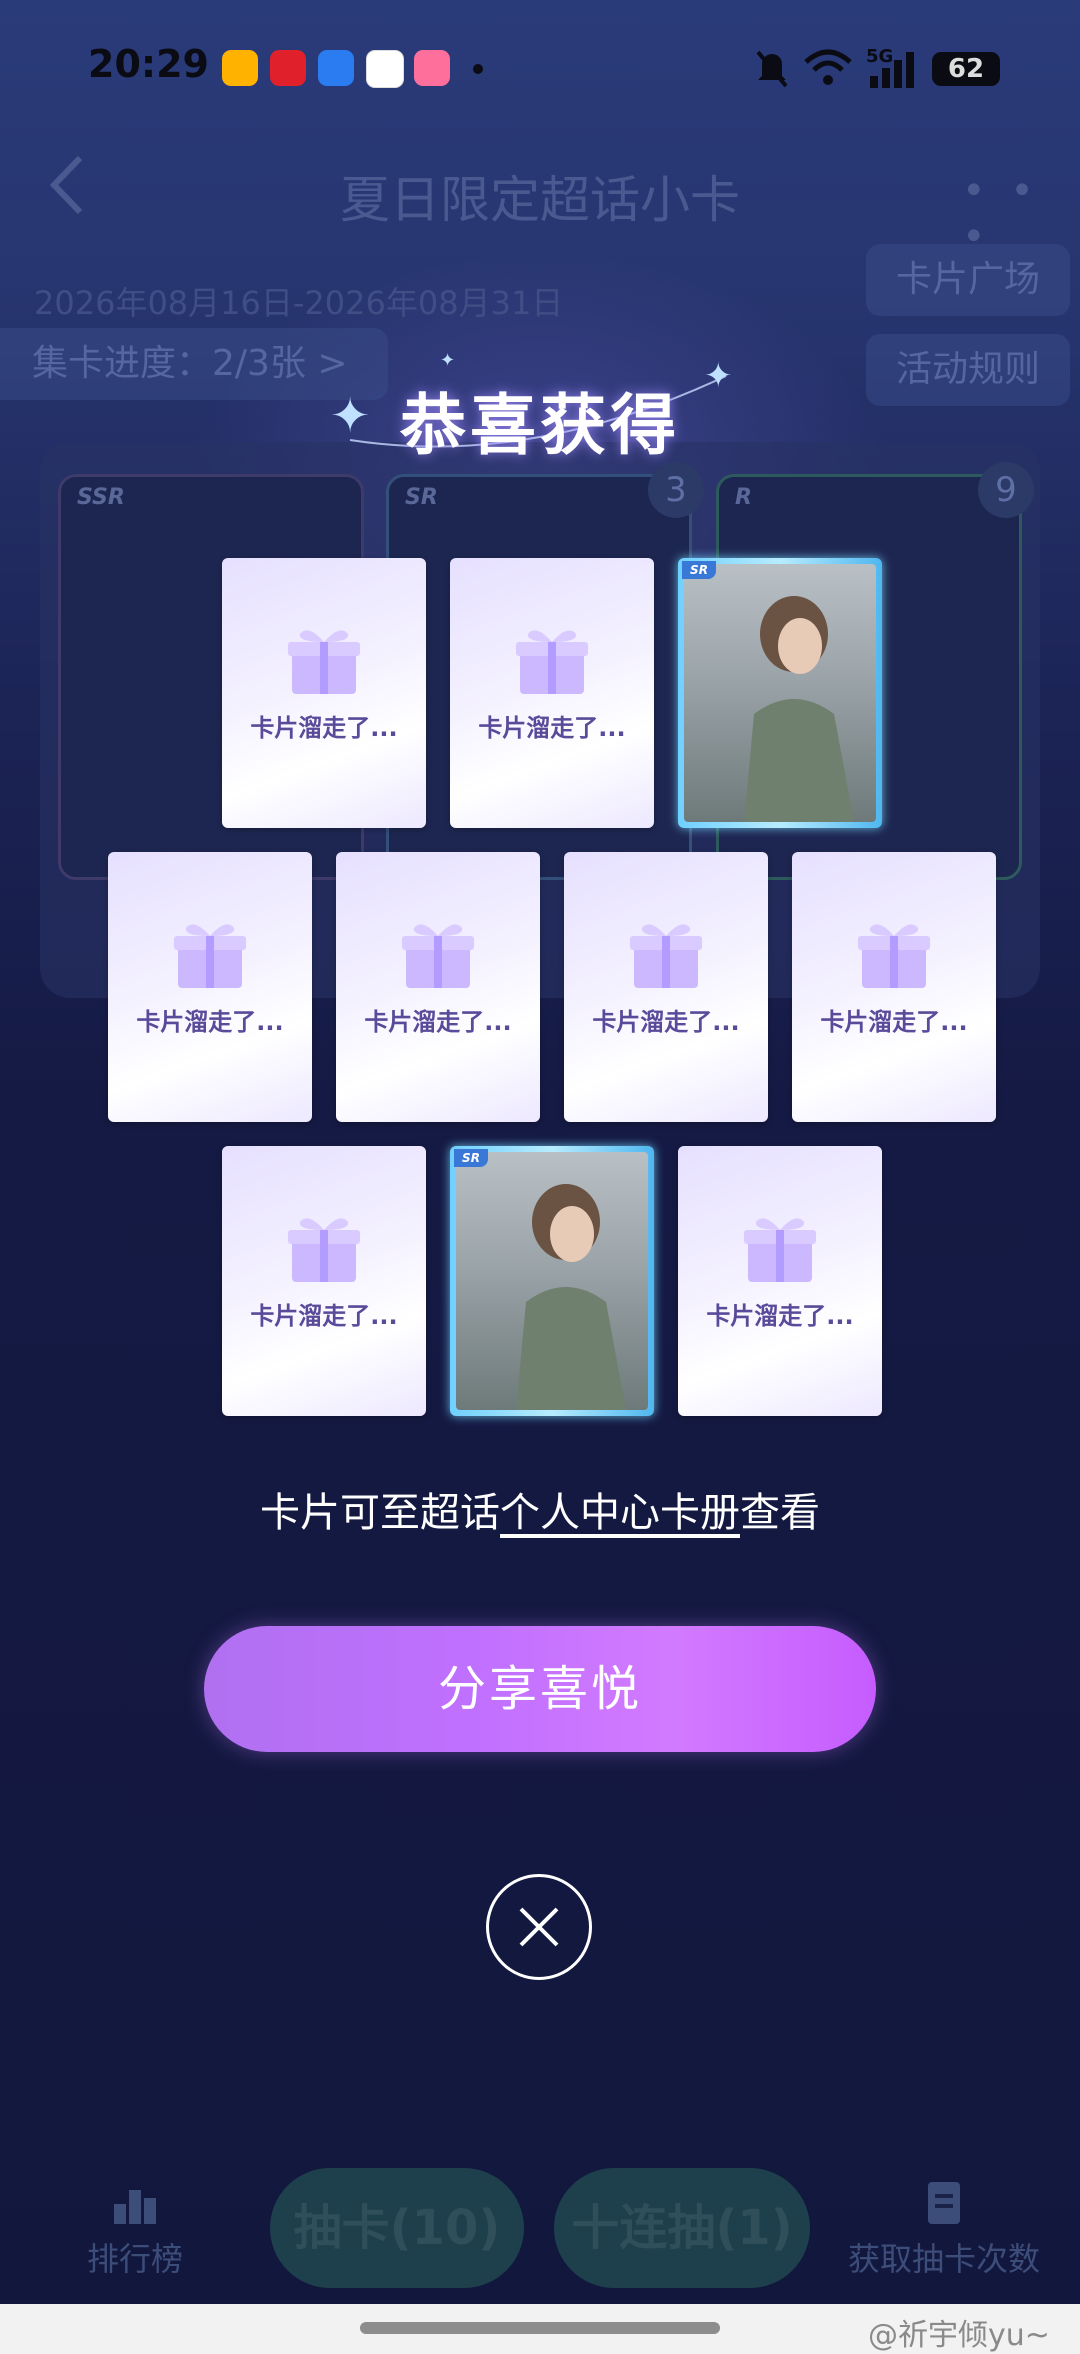 The height and width of the screenshot is (2354, 1080). Describe the element at coordinates (743, 497) in the screenshot. I see `bg-card-tier: R` at that location.